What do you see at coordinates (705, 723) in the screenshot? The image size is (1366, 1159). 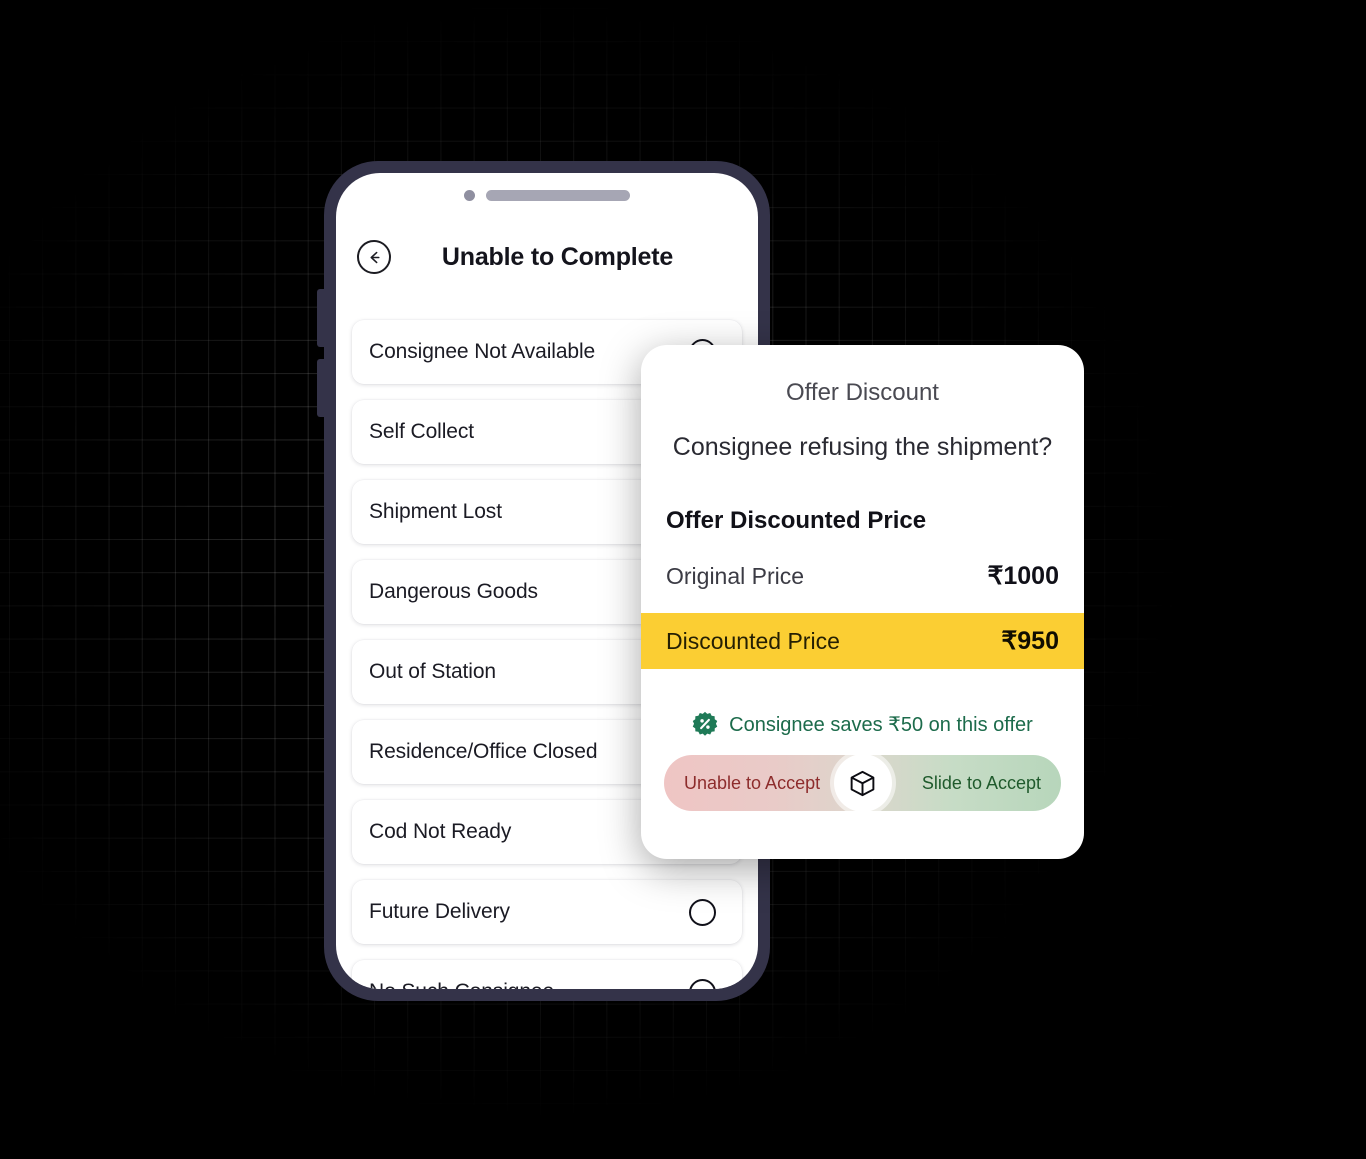 I see `discount-badge-icon` at bounding box center [705, 723].